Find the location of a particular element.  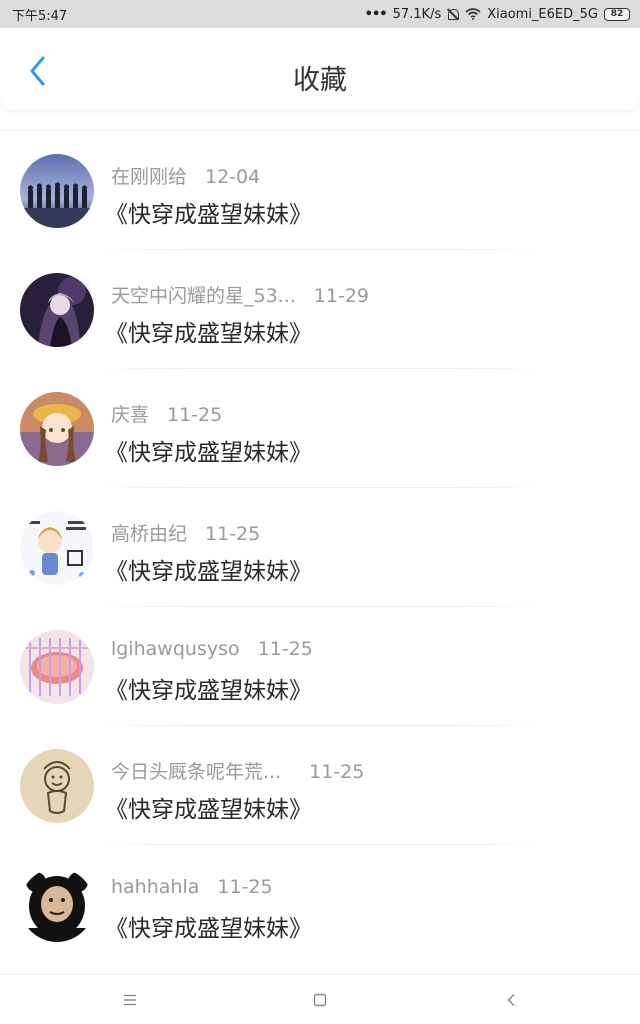

username: 庆喜 is located at coordinates (130, 413).